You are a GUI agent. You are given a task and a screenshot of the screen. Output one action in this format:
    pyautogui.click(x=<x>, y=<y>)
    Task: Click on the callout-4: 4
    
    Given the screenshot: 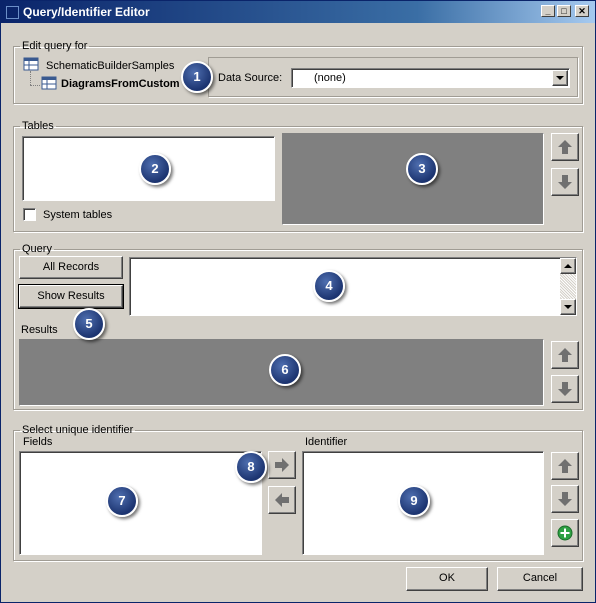 What is the action you would take?
    pyautogui.click(x=329, y=286)
    